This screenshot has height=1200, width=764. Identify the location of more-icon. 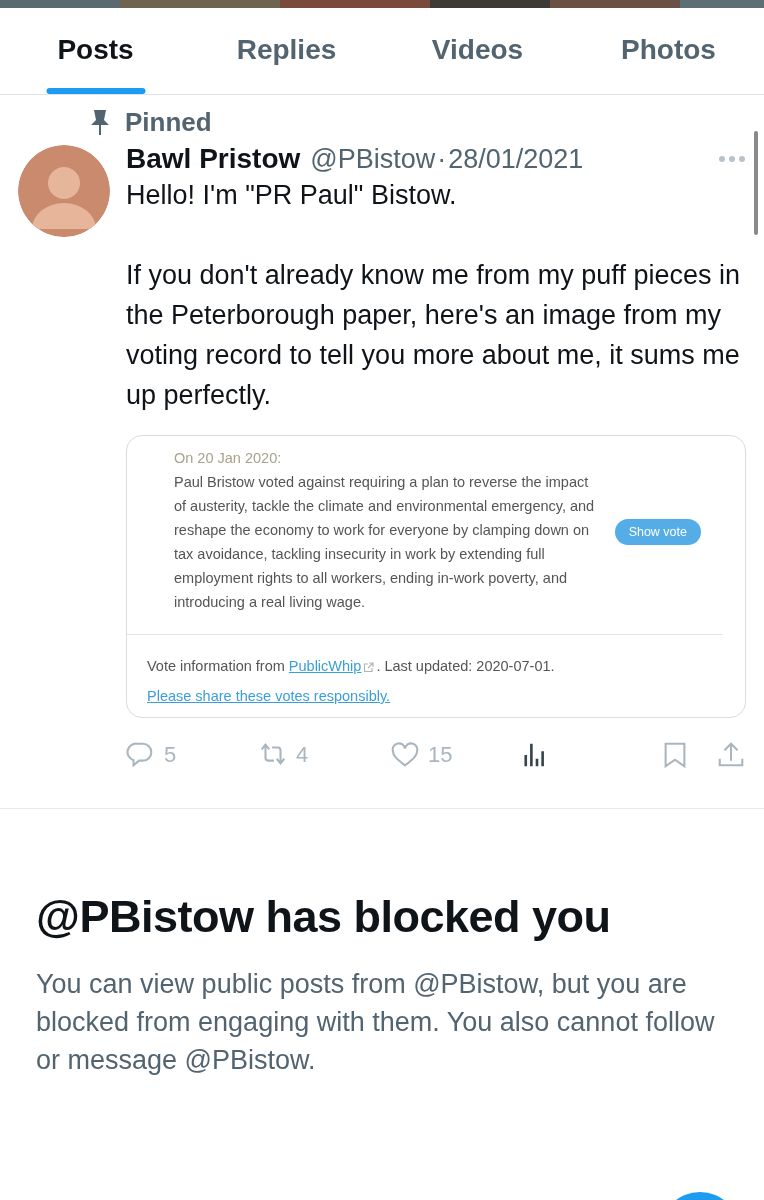
(732, 159).